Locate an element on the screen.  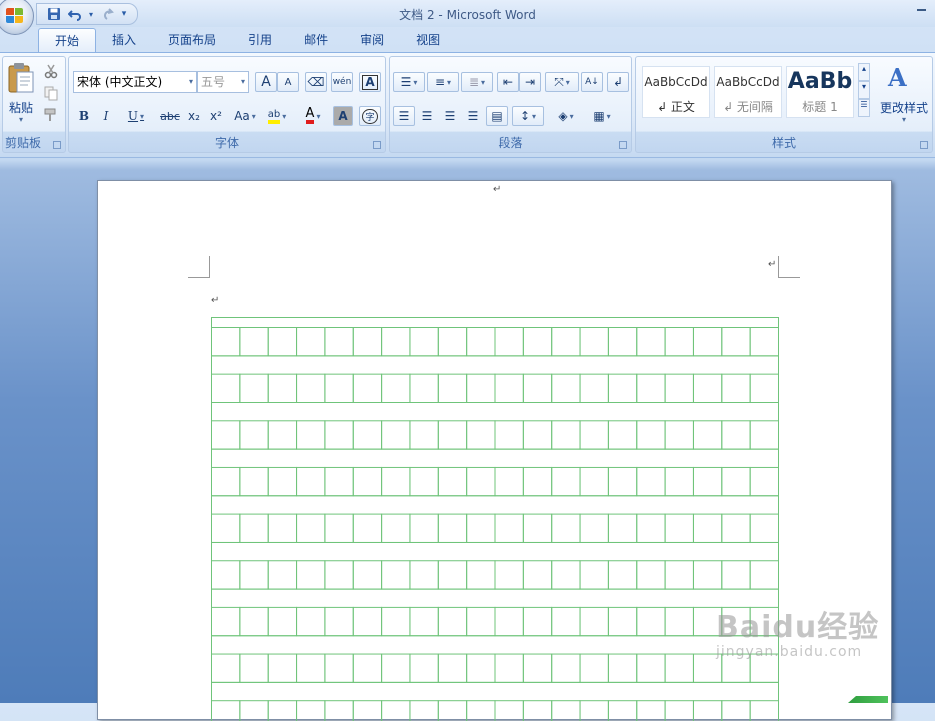
line-spacing-button: ↕ is located at coordinates (528, 116).